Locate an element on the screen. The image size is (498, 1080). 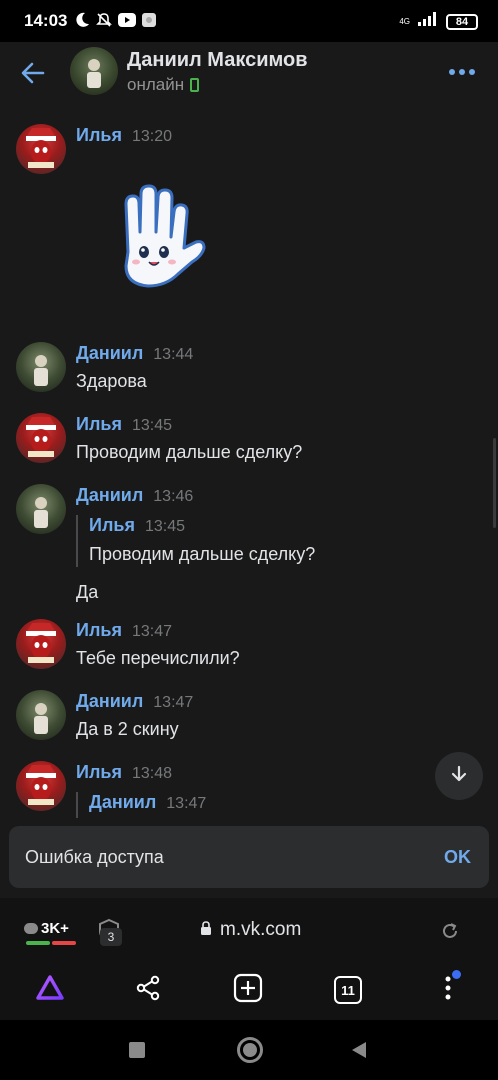
reply-quote: Даниил 13:47 is located at coordinates (141, 805).